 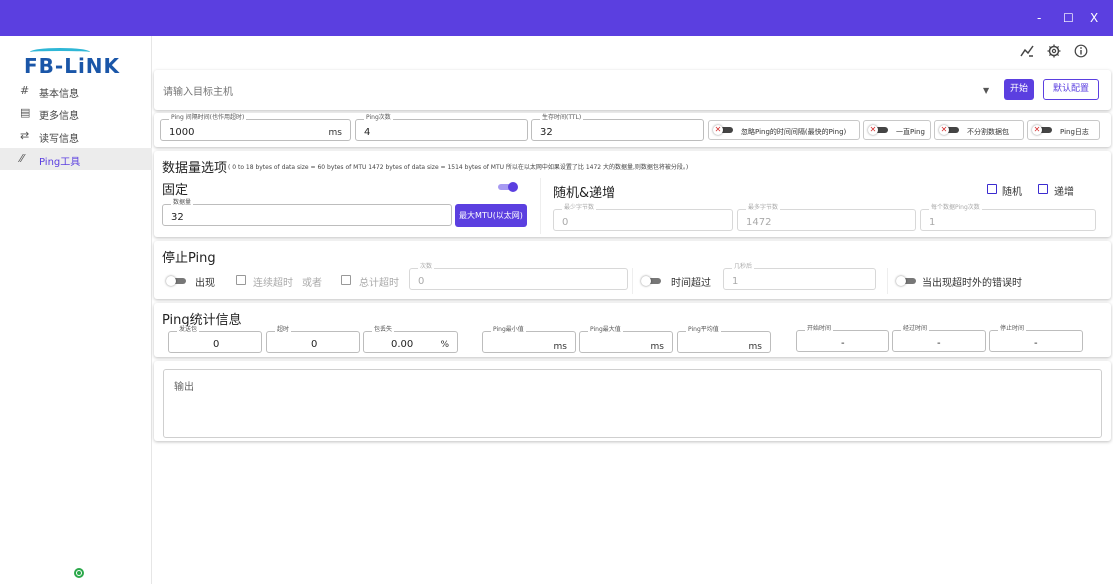 What do you see at coordinates (955, 208) in the screenshot?
I see `per-count-legend: 每个数据Ping次数` at bounding box center [955, 208].